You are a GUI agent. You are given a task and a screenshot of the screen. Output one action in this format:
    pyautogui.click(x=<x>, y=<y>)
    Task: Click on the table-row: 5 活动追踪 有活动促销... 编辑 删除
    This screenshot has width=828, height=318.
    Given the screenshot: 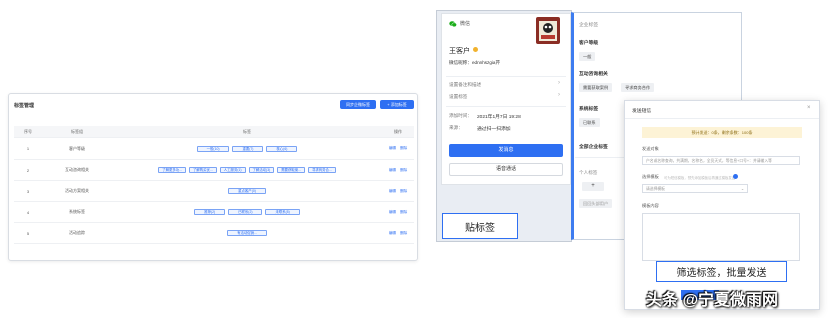 What is the action you would take?
    pyautogui.click(x=214, y=233)
    